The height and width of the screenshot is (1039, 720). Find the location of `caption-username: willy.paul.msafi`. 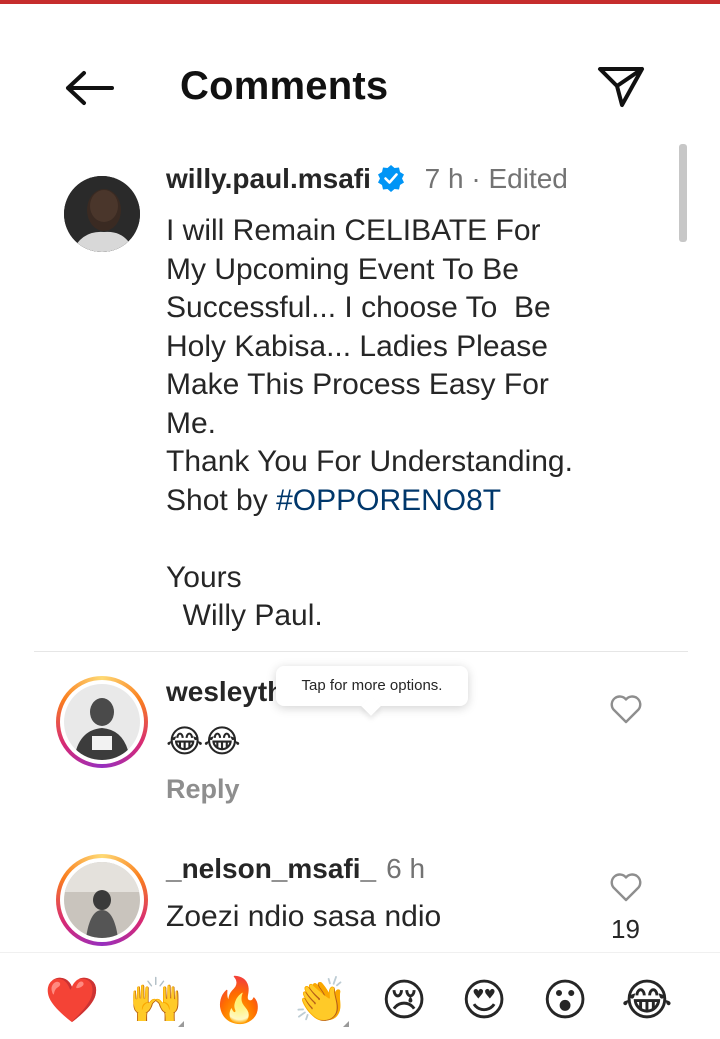

caption-username: willy.paul.msafi is located at coordinates (268, 178).